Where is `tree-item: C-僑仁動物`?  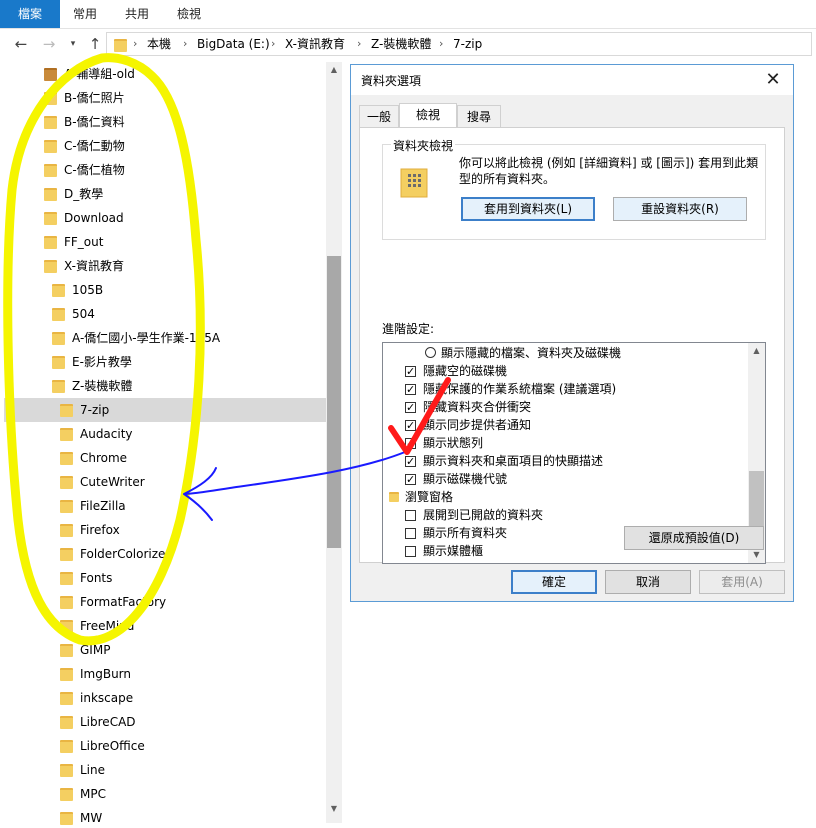 tree-item: C-僑仁動物 is located at coordinates (94, 146).